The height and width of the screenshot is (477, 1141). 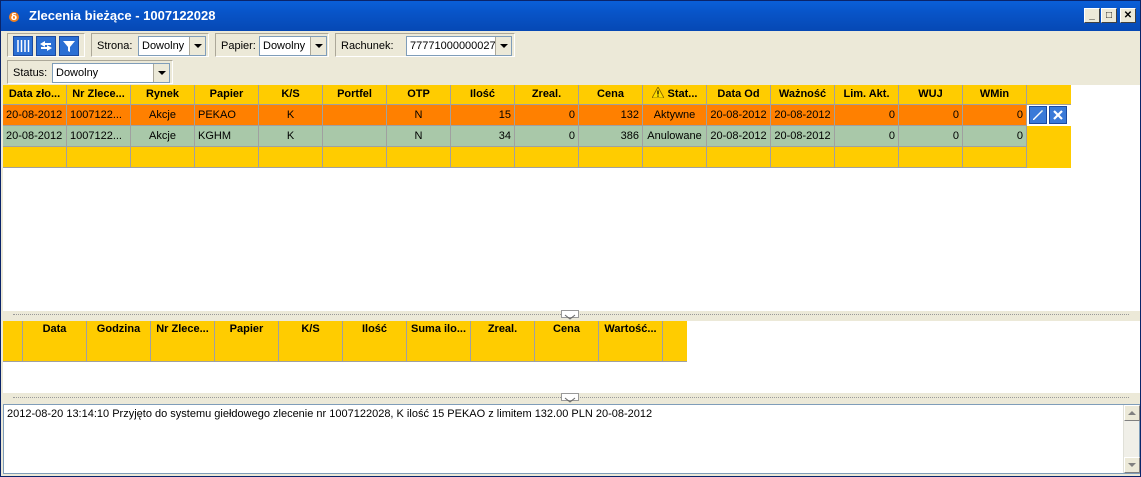 I want to click on strona-select: Dowolny, so click(x=172, y=46).